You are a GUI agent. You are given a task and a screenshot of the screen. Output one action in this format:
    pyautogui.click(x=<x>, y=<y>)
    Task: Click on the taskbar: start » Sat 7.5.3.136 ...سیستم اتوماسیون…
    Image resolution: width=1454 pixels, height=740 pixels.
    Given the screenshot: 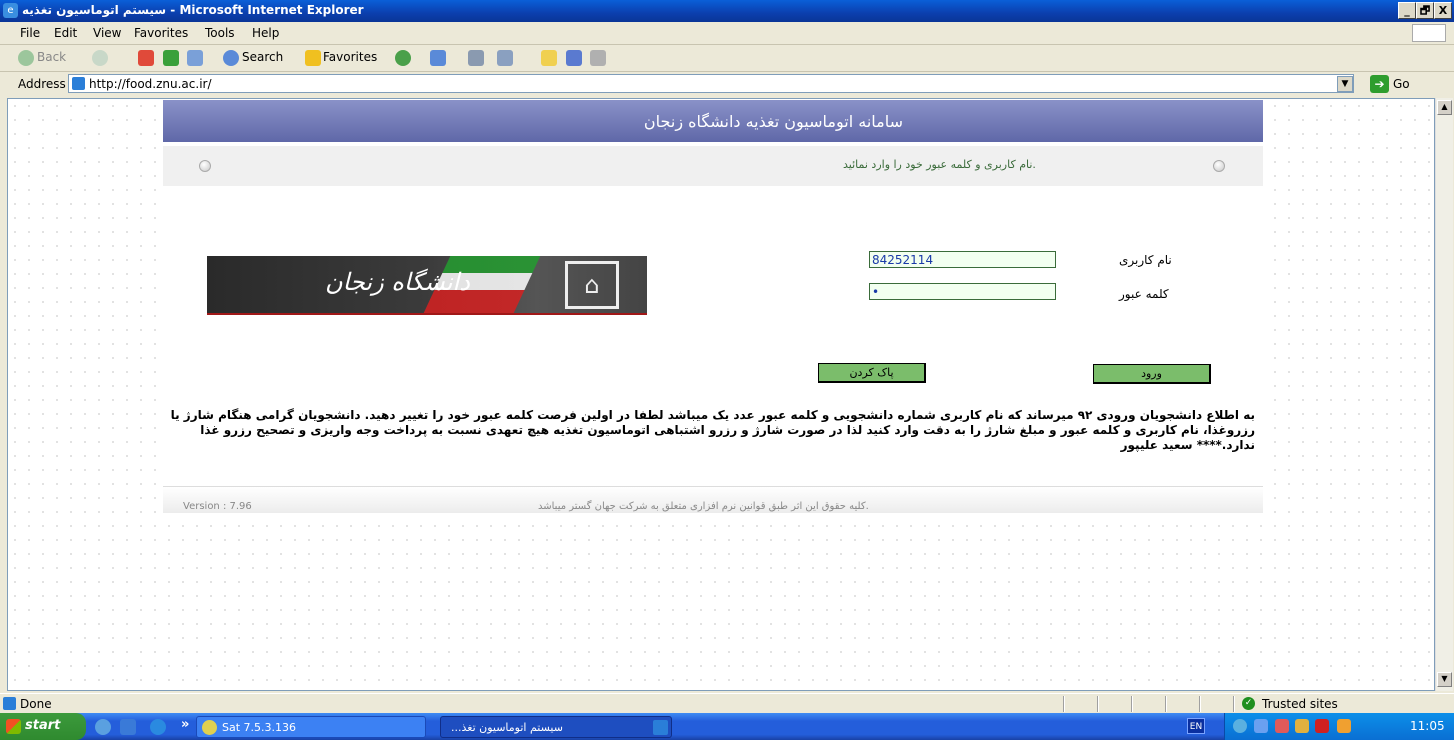 What is the action you would take?
    pyautogui.click(x=727, y=726)
    